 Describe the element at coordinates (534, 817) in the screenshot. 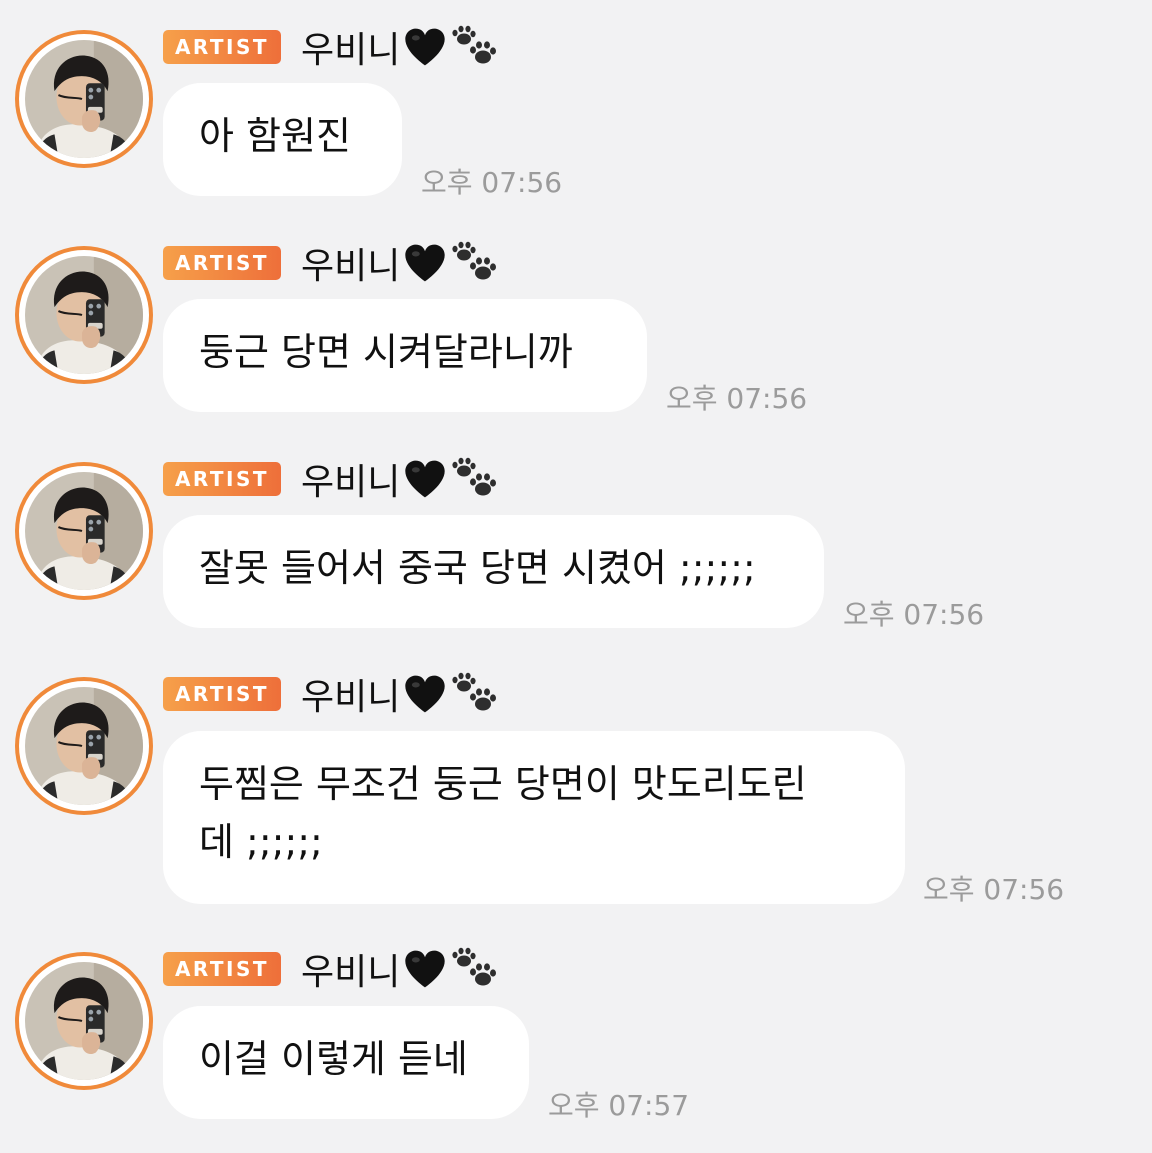

I see `message-bubble: 두찜은 무조건 둥근 당면이 맛도리도린 데 ;;;;;;` at that location.